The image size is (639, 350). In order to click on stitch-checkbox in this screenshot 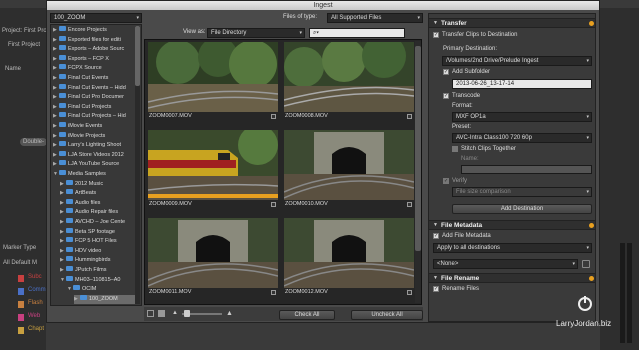, I will do `click(455, 149)`.